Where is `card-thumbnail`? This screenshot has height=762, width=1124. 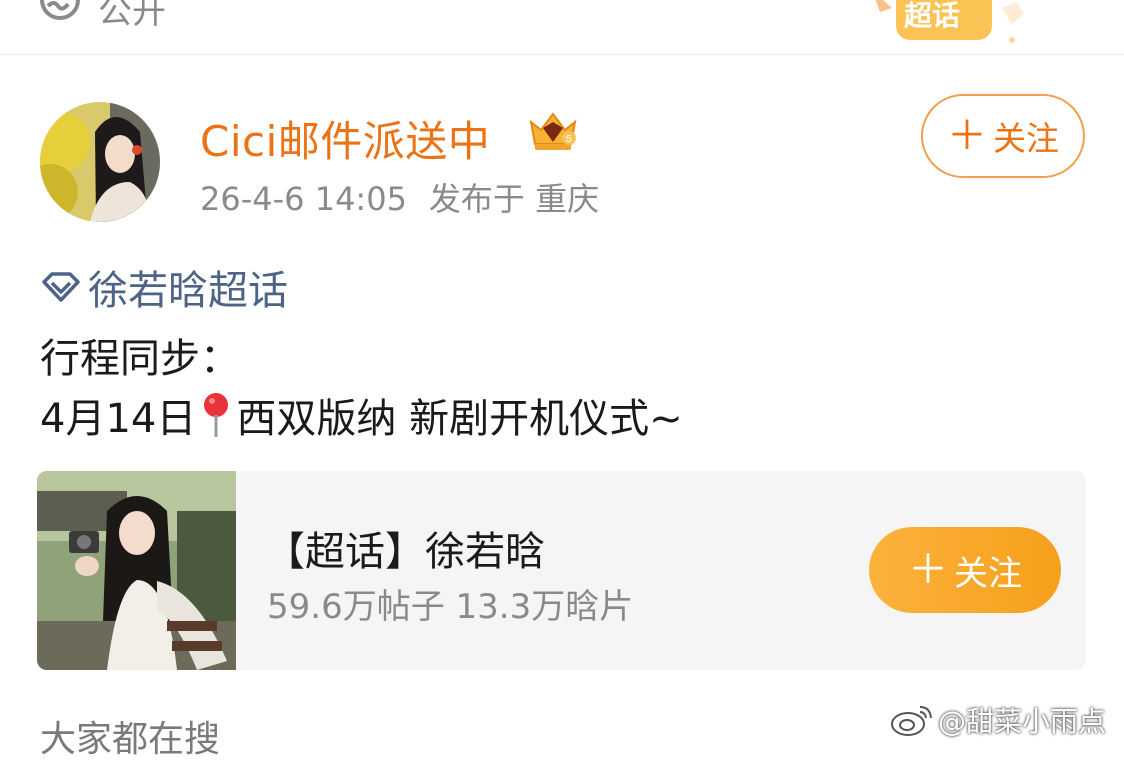
card-thumbnail is located at coordinates (136, 570).